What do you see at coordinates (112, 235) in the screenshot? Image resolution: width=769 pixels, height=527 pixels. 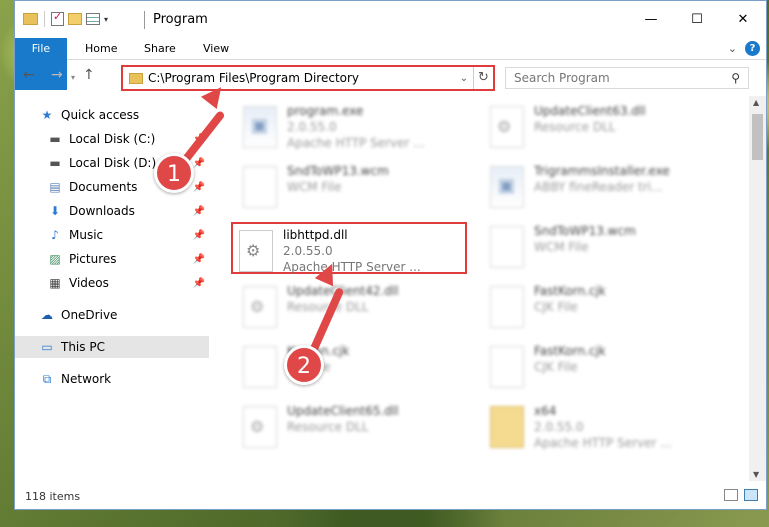 I see `sidebar-item-music: ♪ Music 📌` at bounding box center [112, 235].